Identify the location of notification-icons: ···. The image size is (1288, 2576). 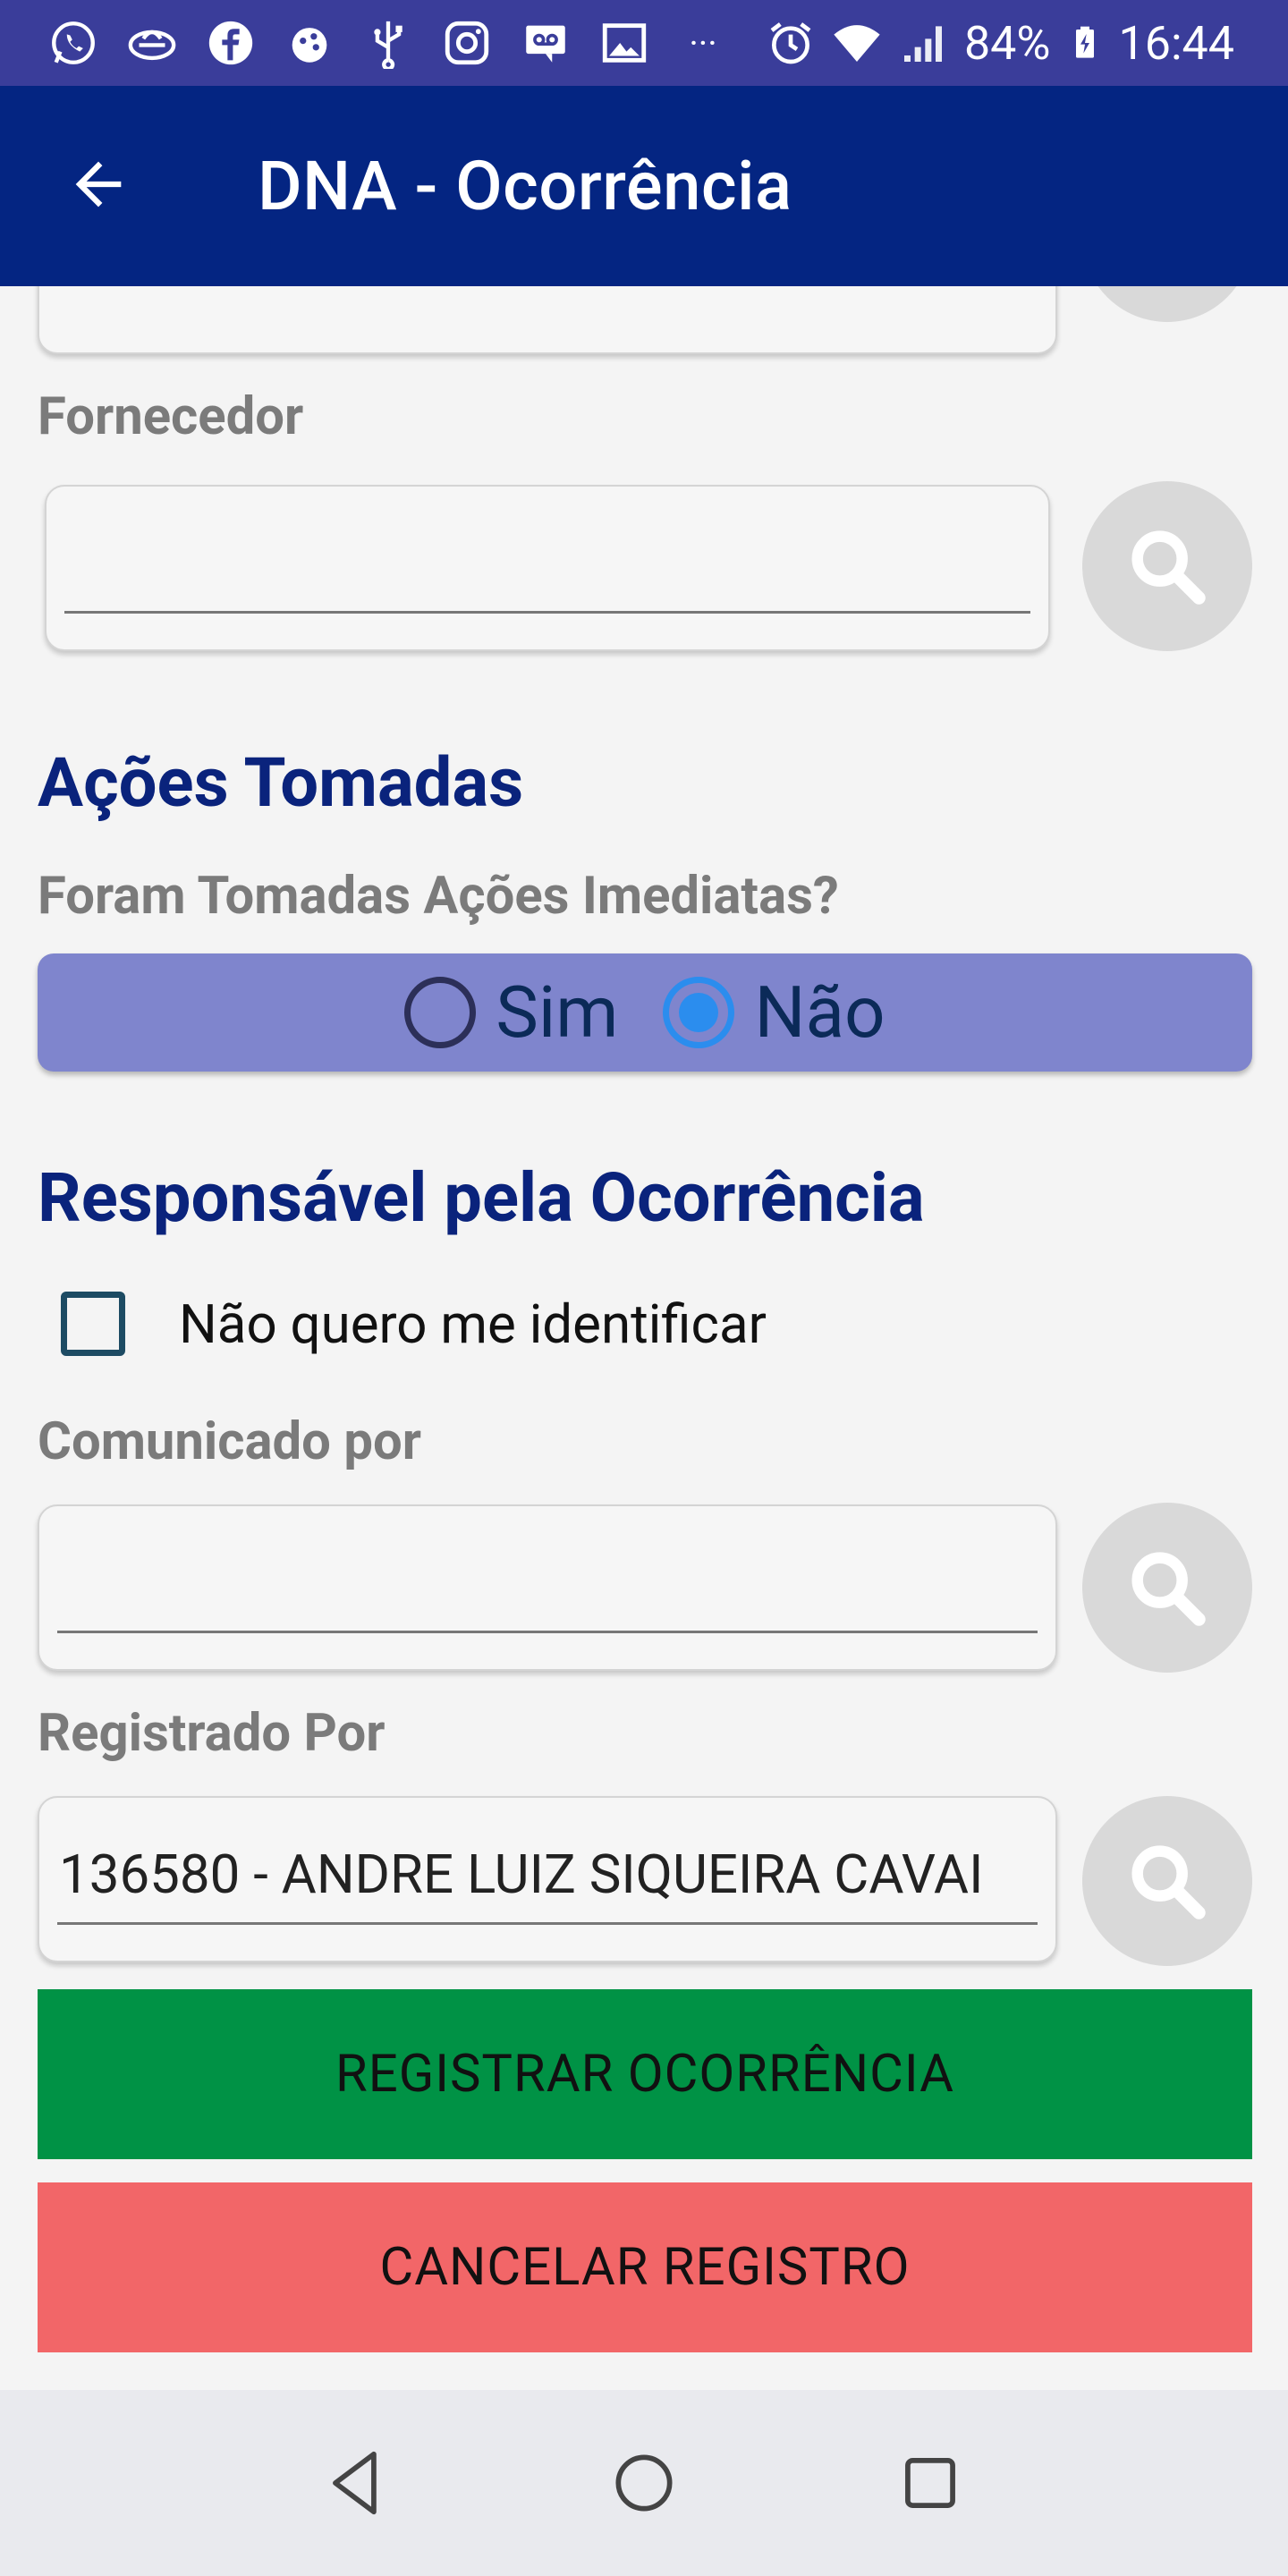
(388, 43).